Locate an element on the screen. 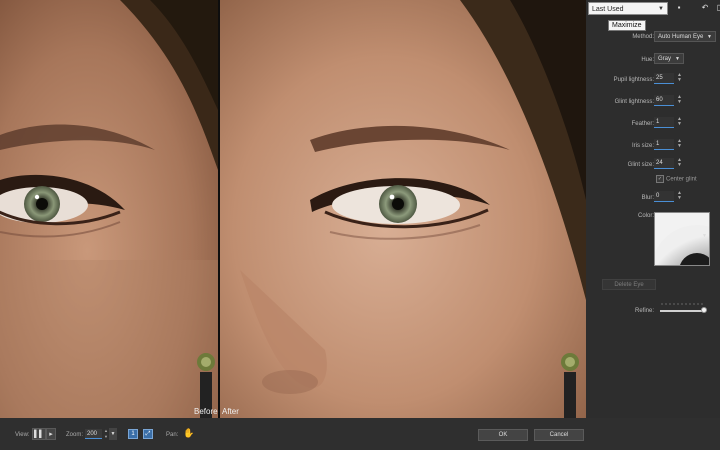 The image size is (720, 450). maximize-tooltip: Maximize is located at coordinates (627, 25).